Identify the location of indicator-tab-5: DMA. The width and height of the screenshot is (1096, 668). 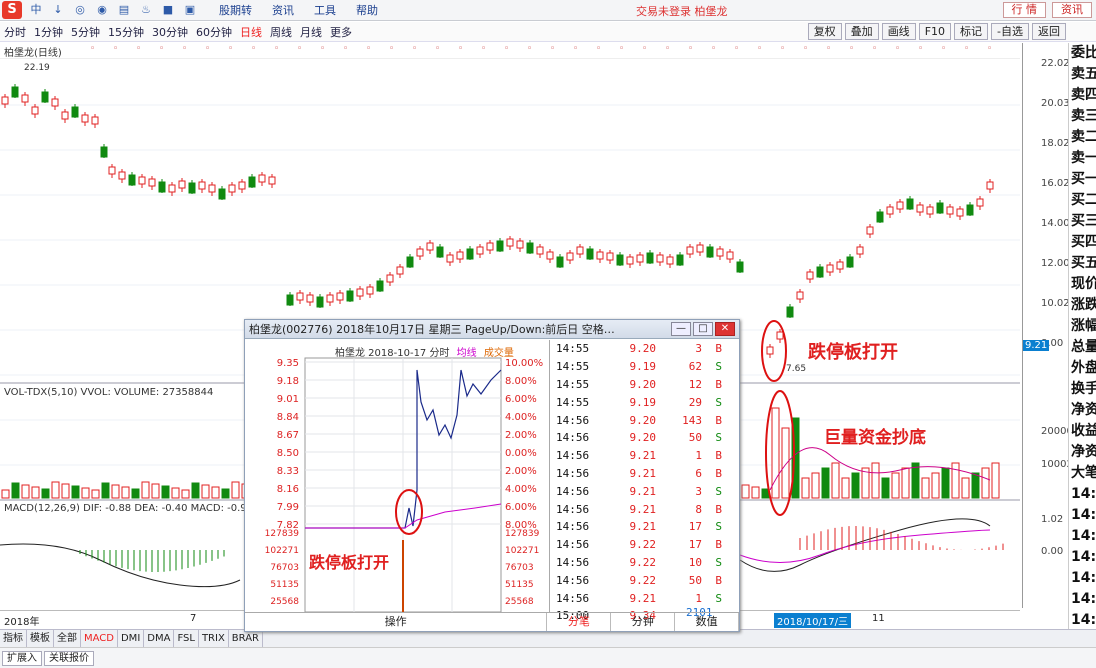
(159, 638).